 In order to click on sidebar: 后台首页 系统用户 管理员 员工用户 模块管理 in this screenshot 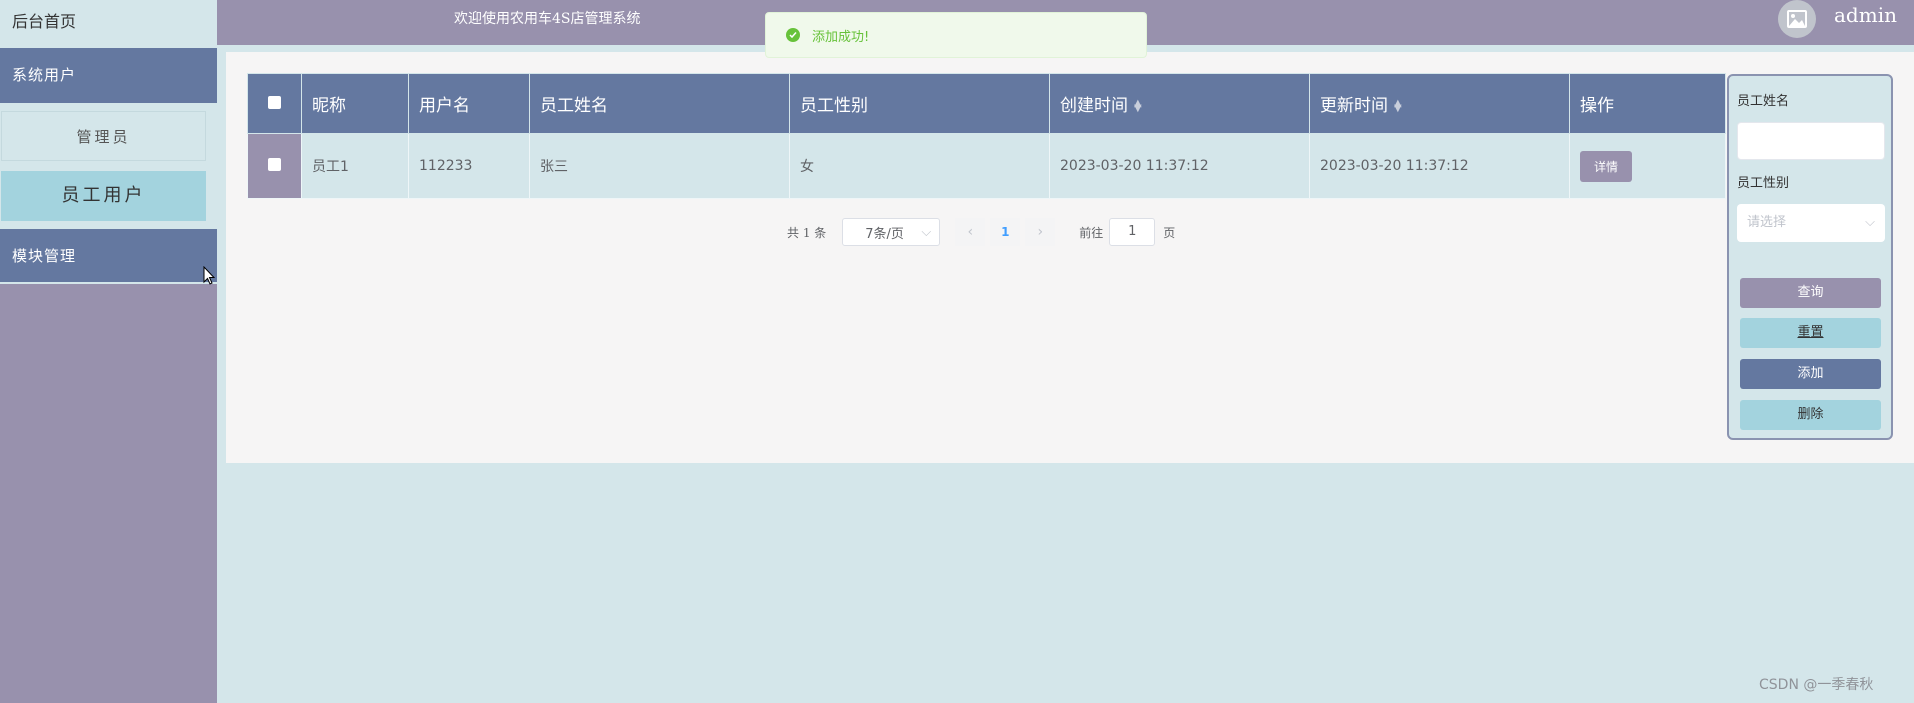, I will do `click(108, 351)`.